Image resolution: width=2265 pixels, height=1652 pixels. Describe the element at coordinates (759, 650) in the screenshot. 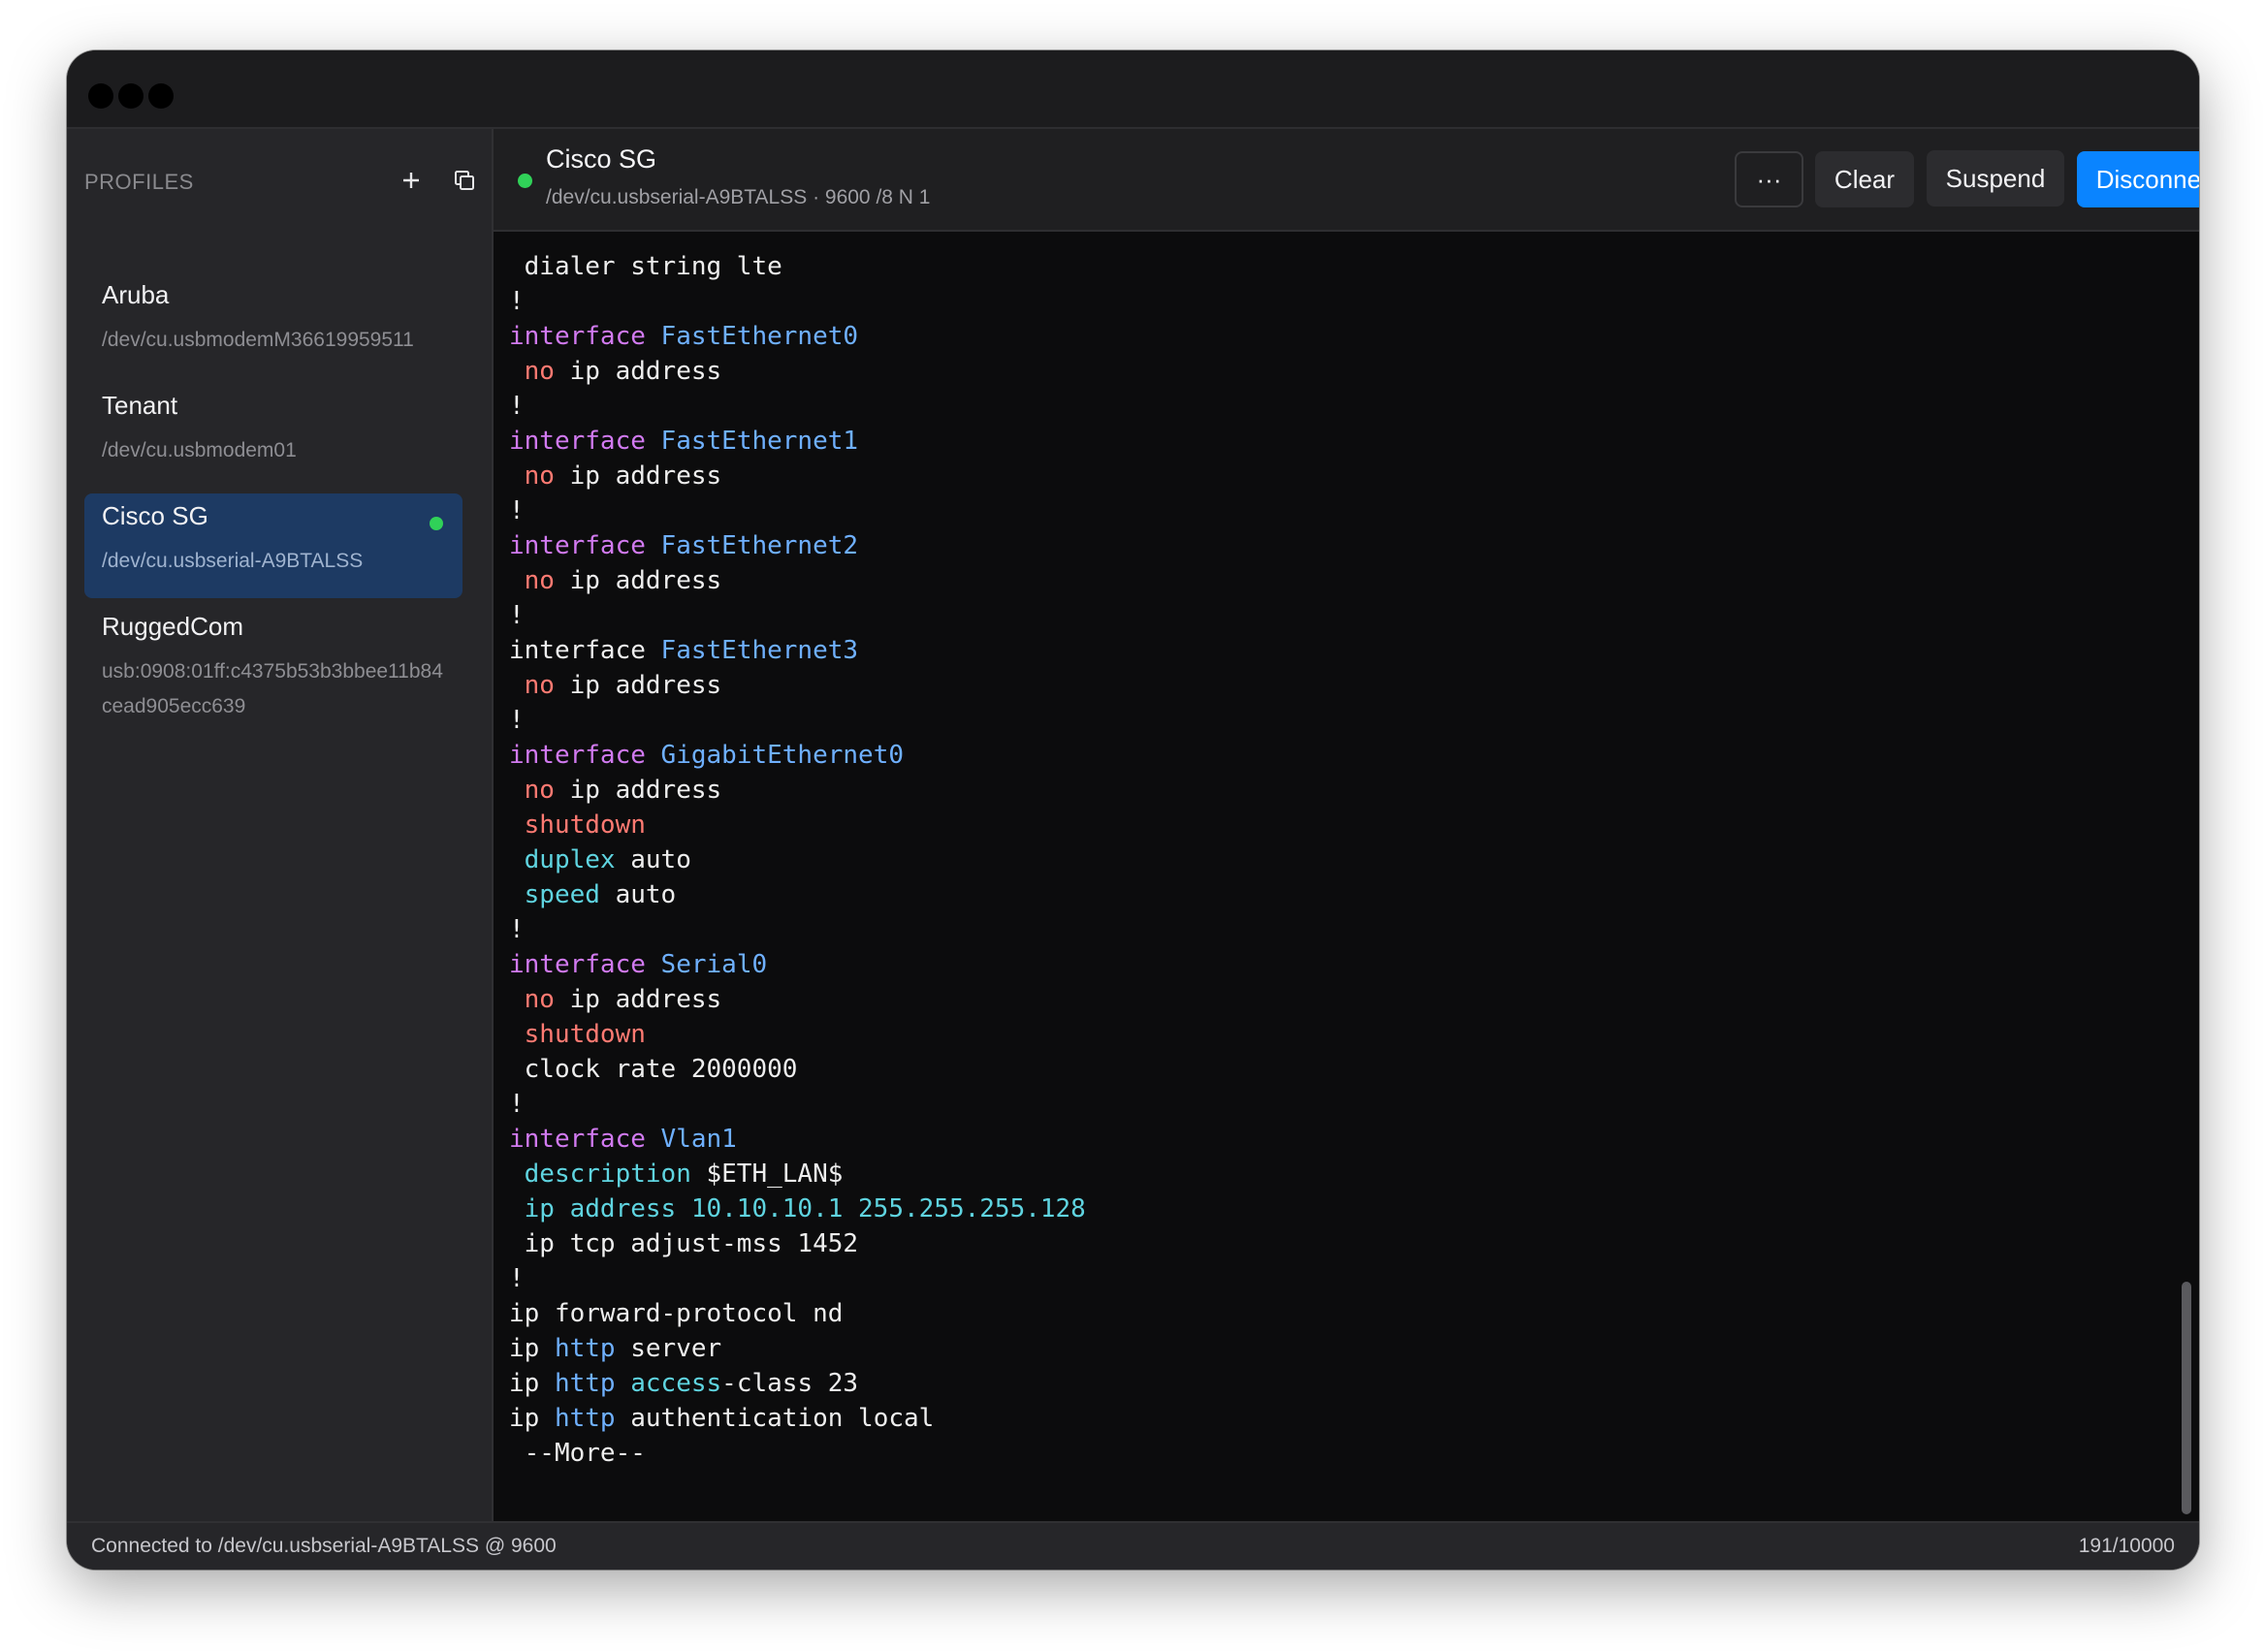

I see `terminal-token: FastEthernet3` at that location.